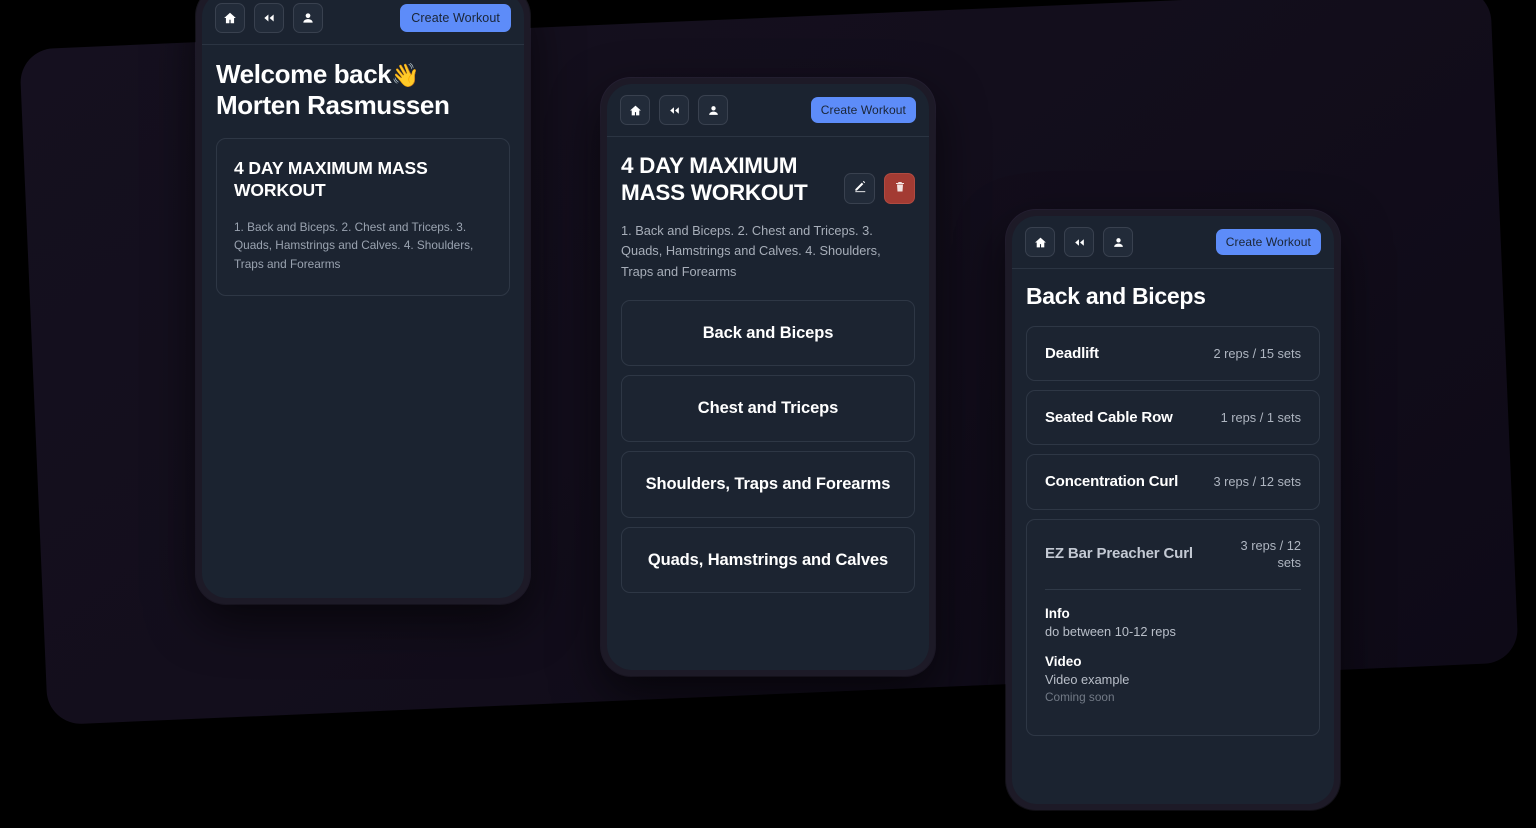 Image resolution: width=1536 pixels, height=828 pixels. I want to click on video-label: Video, so click(1063, 662).